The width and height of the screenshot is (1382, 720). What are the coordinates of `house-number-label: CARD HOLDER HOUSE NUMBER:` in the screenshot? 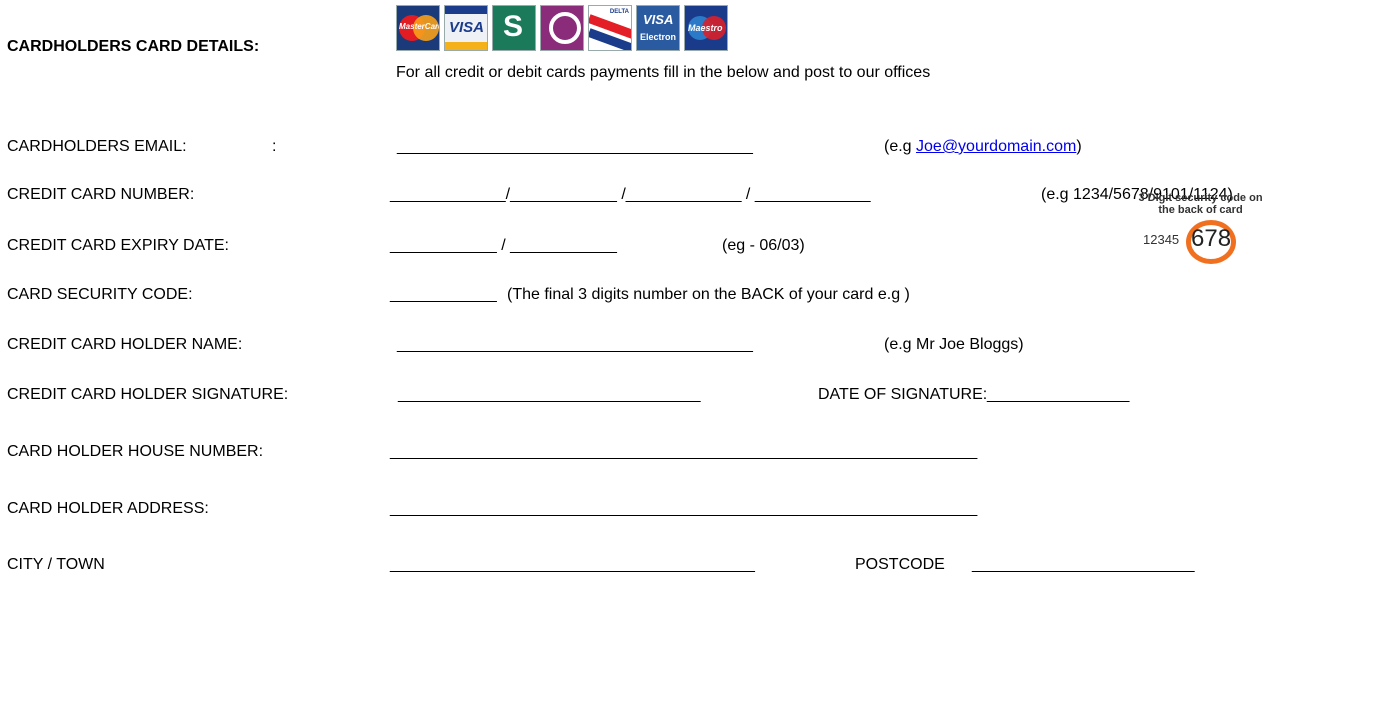 It's located at (135, 451).